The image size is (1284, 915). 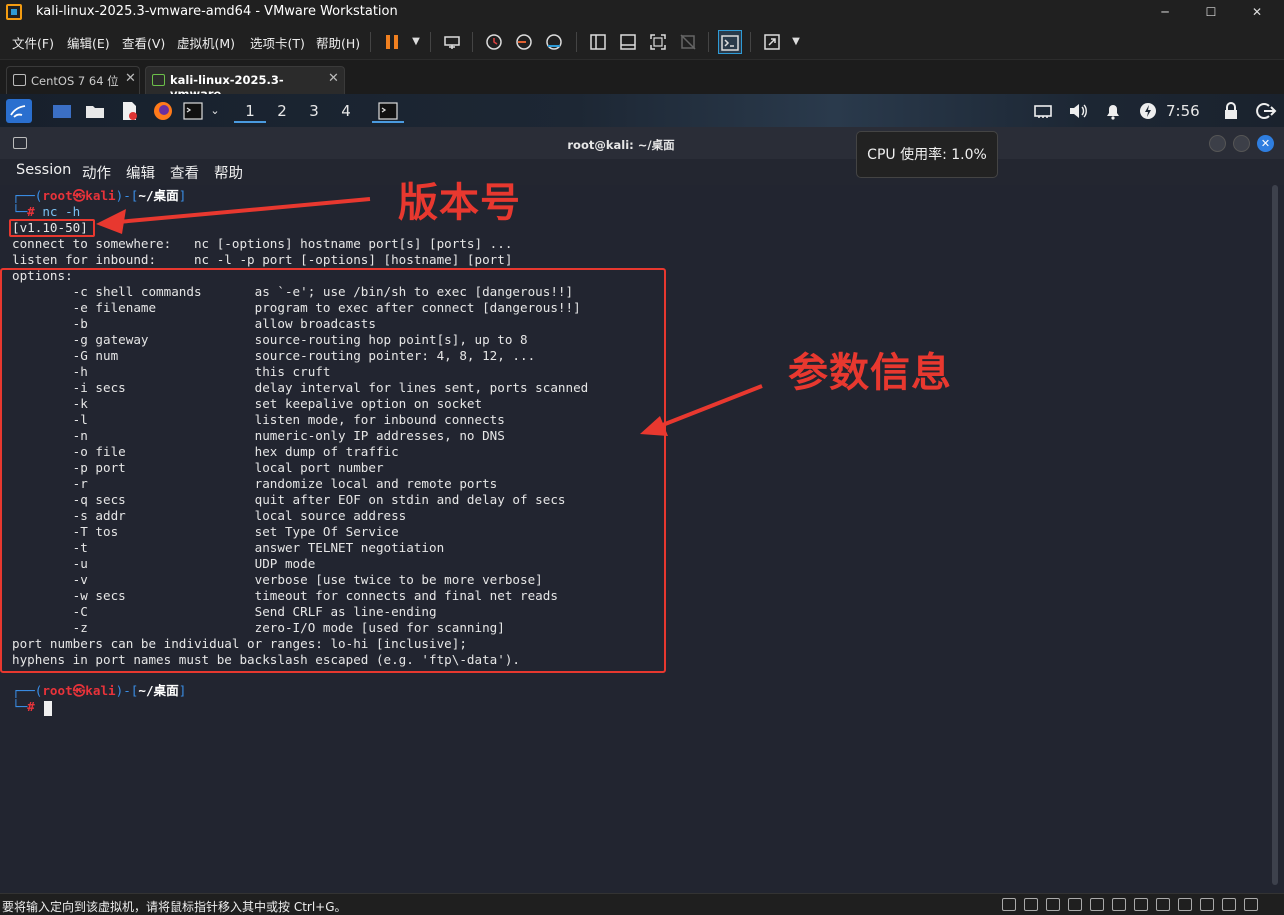 I want to click on bluetooth-icon, so click(x=1207, y=904).